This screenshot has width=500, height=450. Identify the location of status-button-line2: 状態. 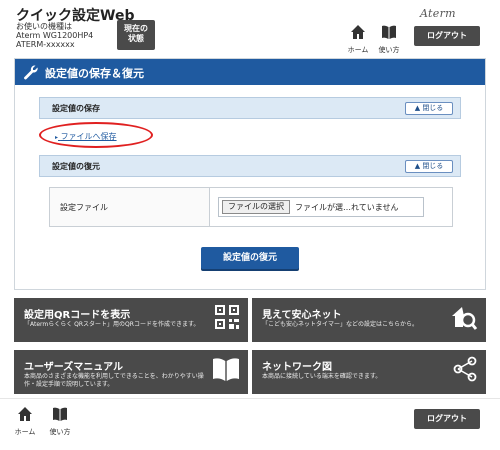
(136, 38).